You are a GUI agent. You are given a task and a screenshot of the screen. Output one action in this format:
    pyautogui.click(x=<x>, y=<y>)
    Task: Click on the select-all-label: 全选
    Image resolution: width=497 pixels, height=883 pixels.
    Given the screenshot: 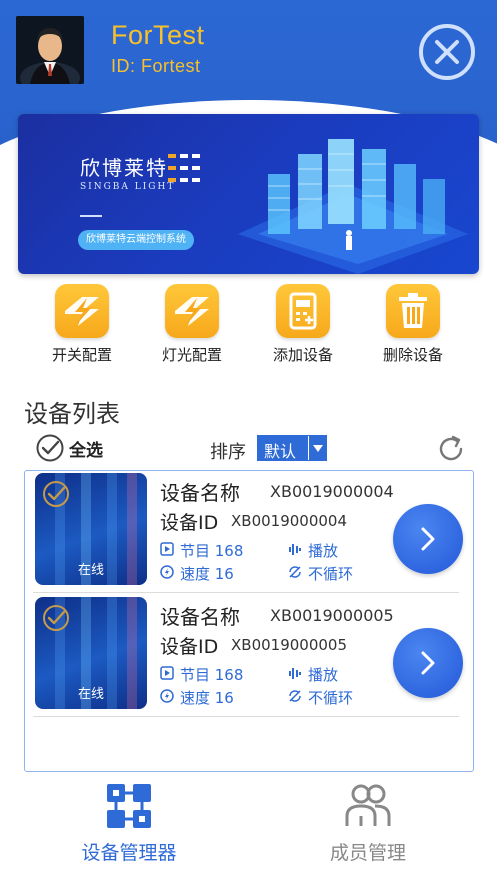 What is the action you would take?
    pyautogui.click(x=86, y=451)
    